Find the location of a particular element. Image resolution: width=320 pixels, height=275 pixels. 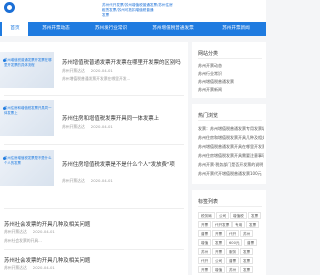

sidebar-link: 苏州住房和增值税发票开具几种及相关问题 is located at coordinates (231, 138).